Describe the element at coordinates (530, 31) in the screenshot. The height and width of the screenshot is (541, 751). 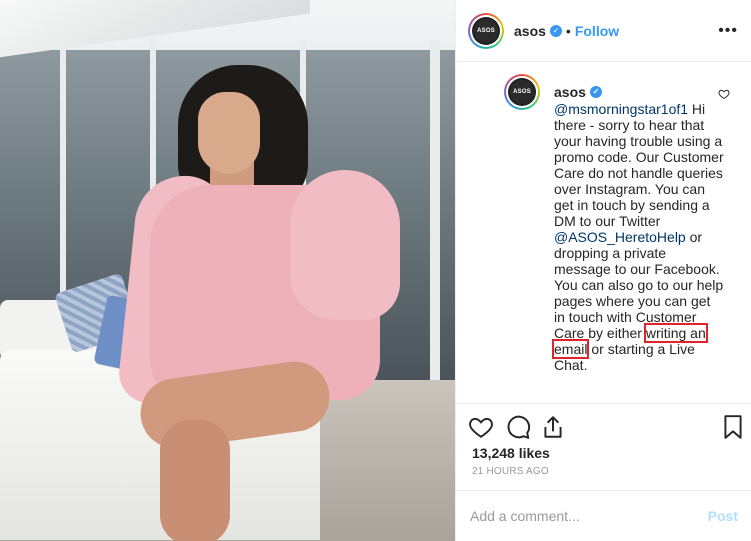
I see `post-username: asos` at that location.